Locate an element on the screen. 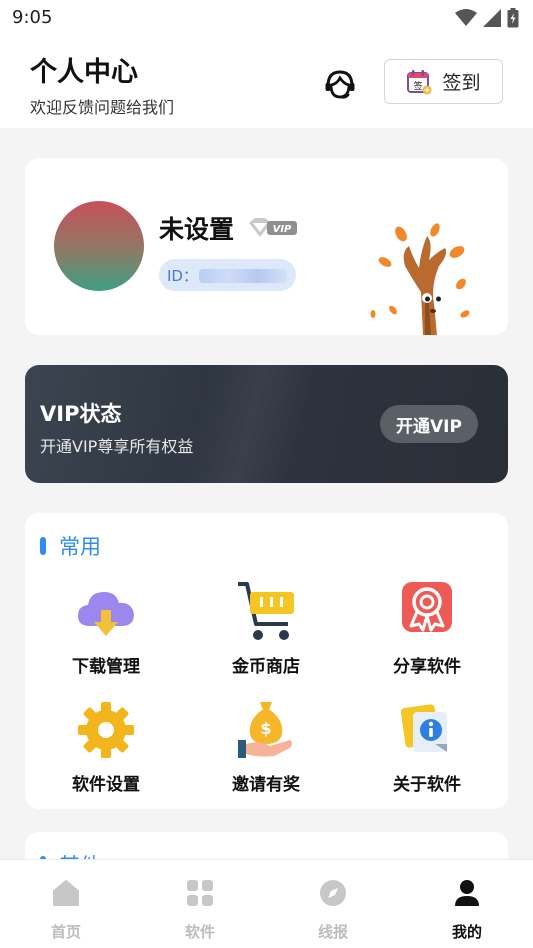  user-id-redacted is located at coordinates (243, 276).